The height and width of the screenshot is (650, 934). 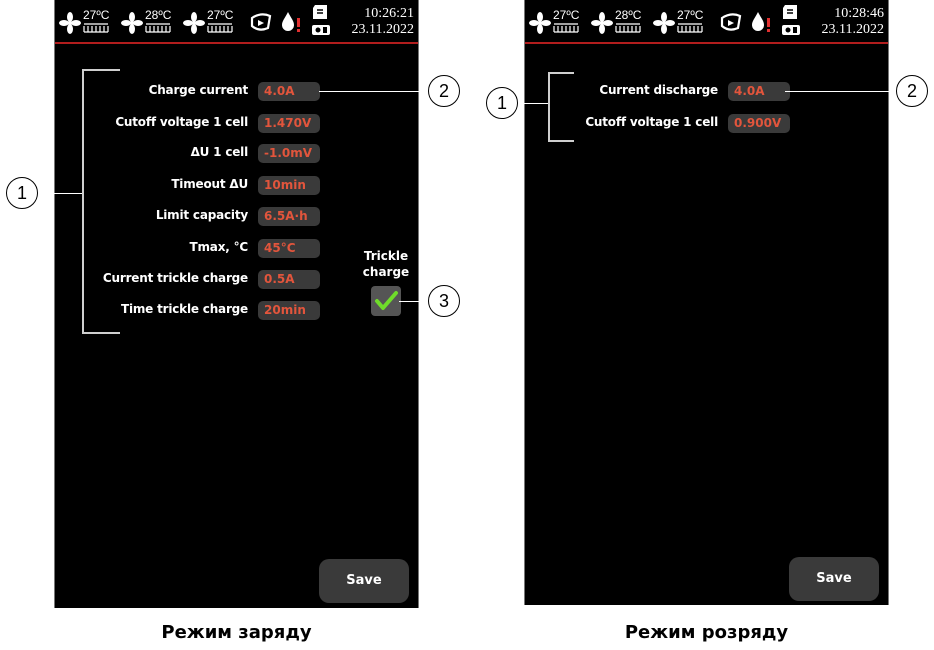 What do you see at coordinates (859, 13) in the screenshot?
I see `clock-time: 10:28:46` at bounding box center [859, 13].